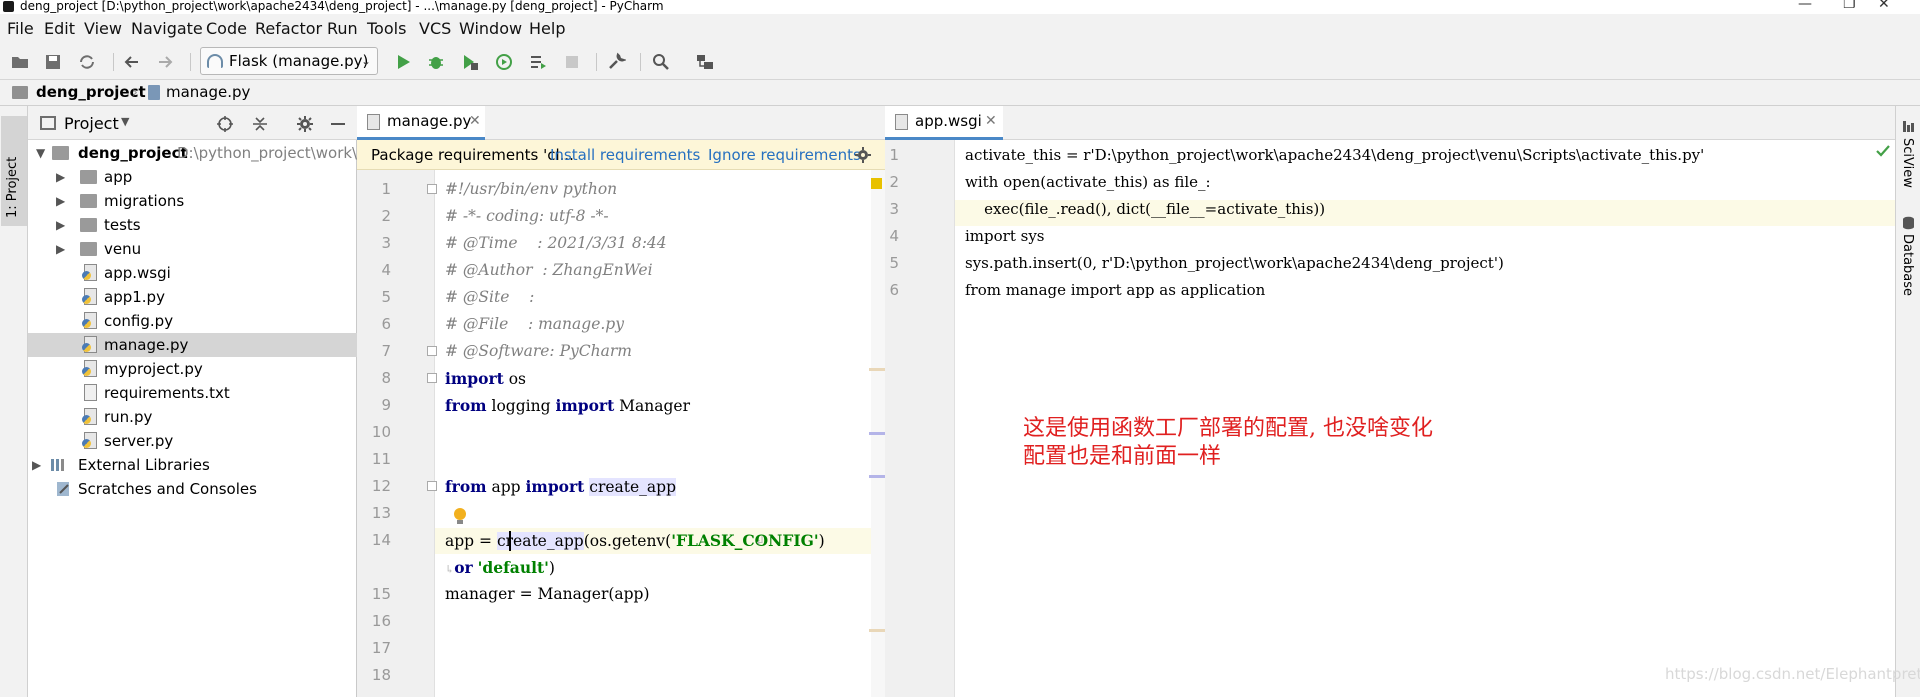  Describe the element at coordinates (192, 489) in the screenshot. I see `tree-item-scratches: Scratches and Consoles` at that location.